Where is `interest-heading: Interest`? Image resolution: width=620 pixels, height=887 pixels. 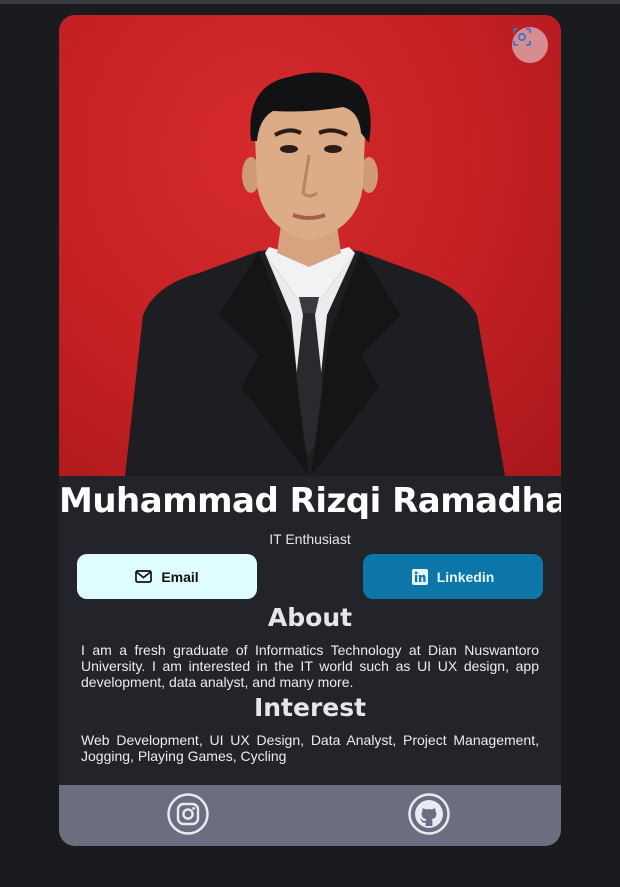 interest-heading: Interest is located at coordinates (310, 707).